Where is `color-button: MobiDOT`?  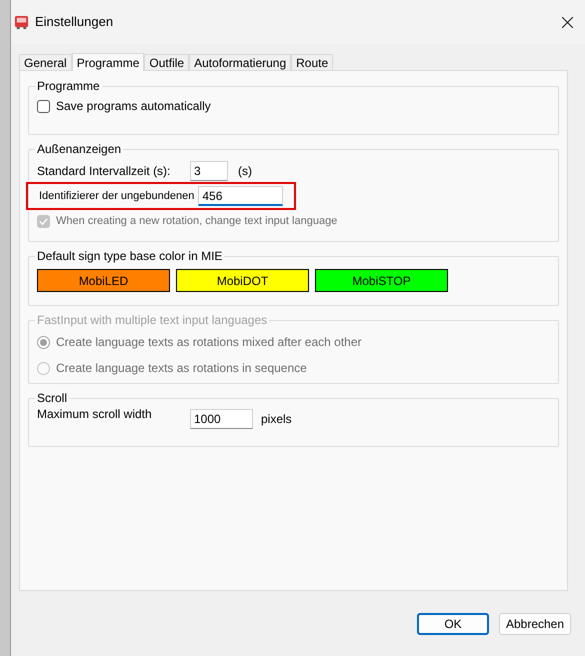 color-button: MobiDOT is located at coordinates (242, 280).